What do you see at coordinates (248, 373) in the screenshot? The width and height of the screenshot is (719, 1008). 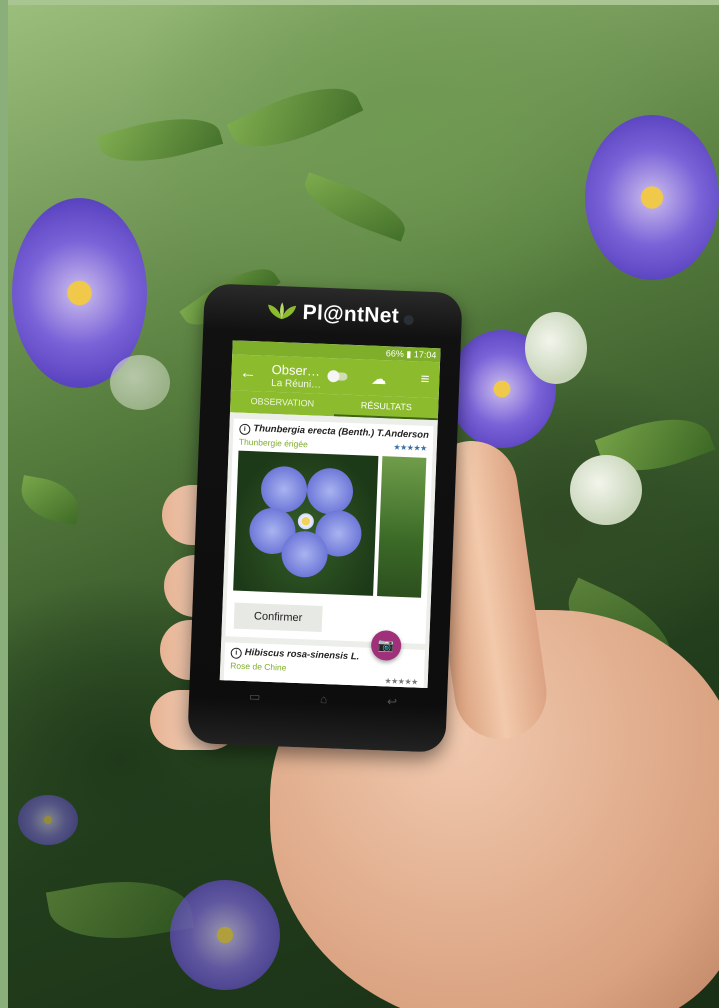 I see `arrow-left-icon: ←` at bounding box center [248, 373].